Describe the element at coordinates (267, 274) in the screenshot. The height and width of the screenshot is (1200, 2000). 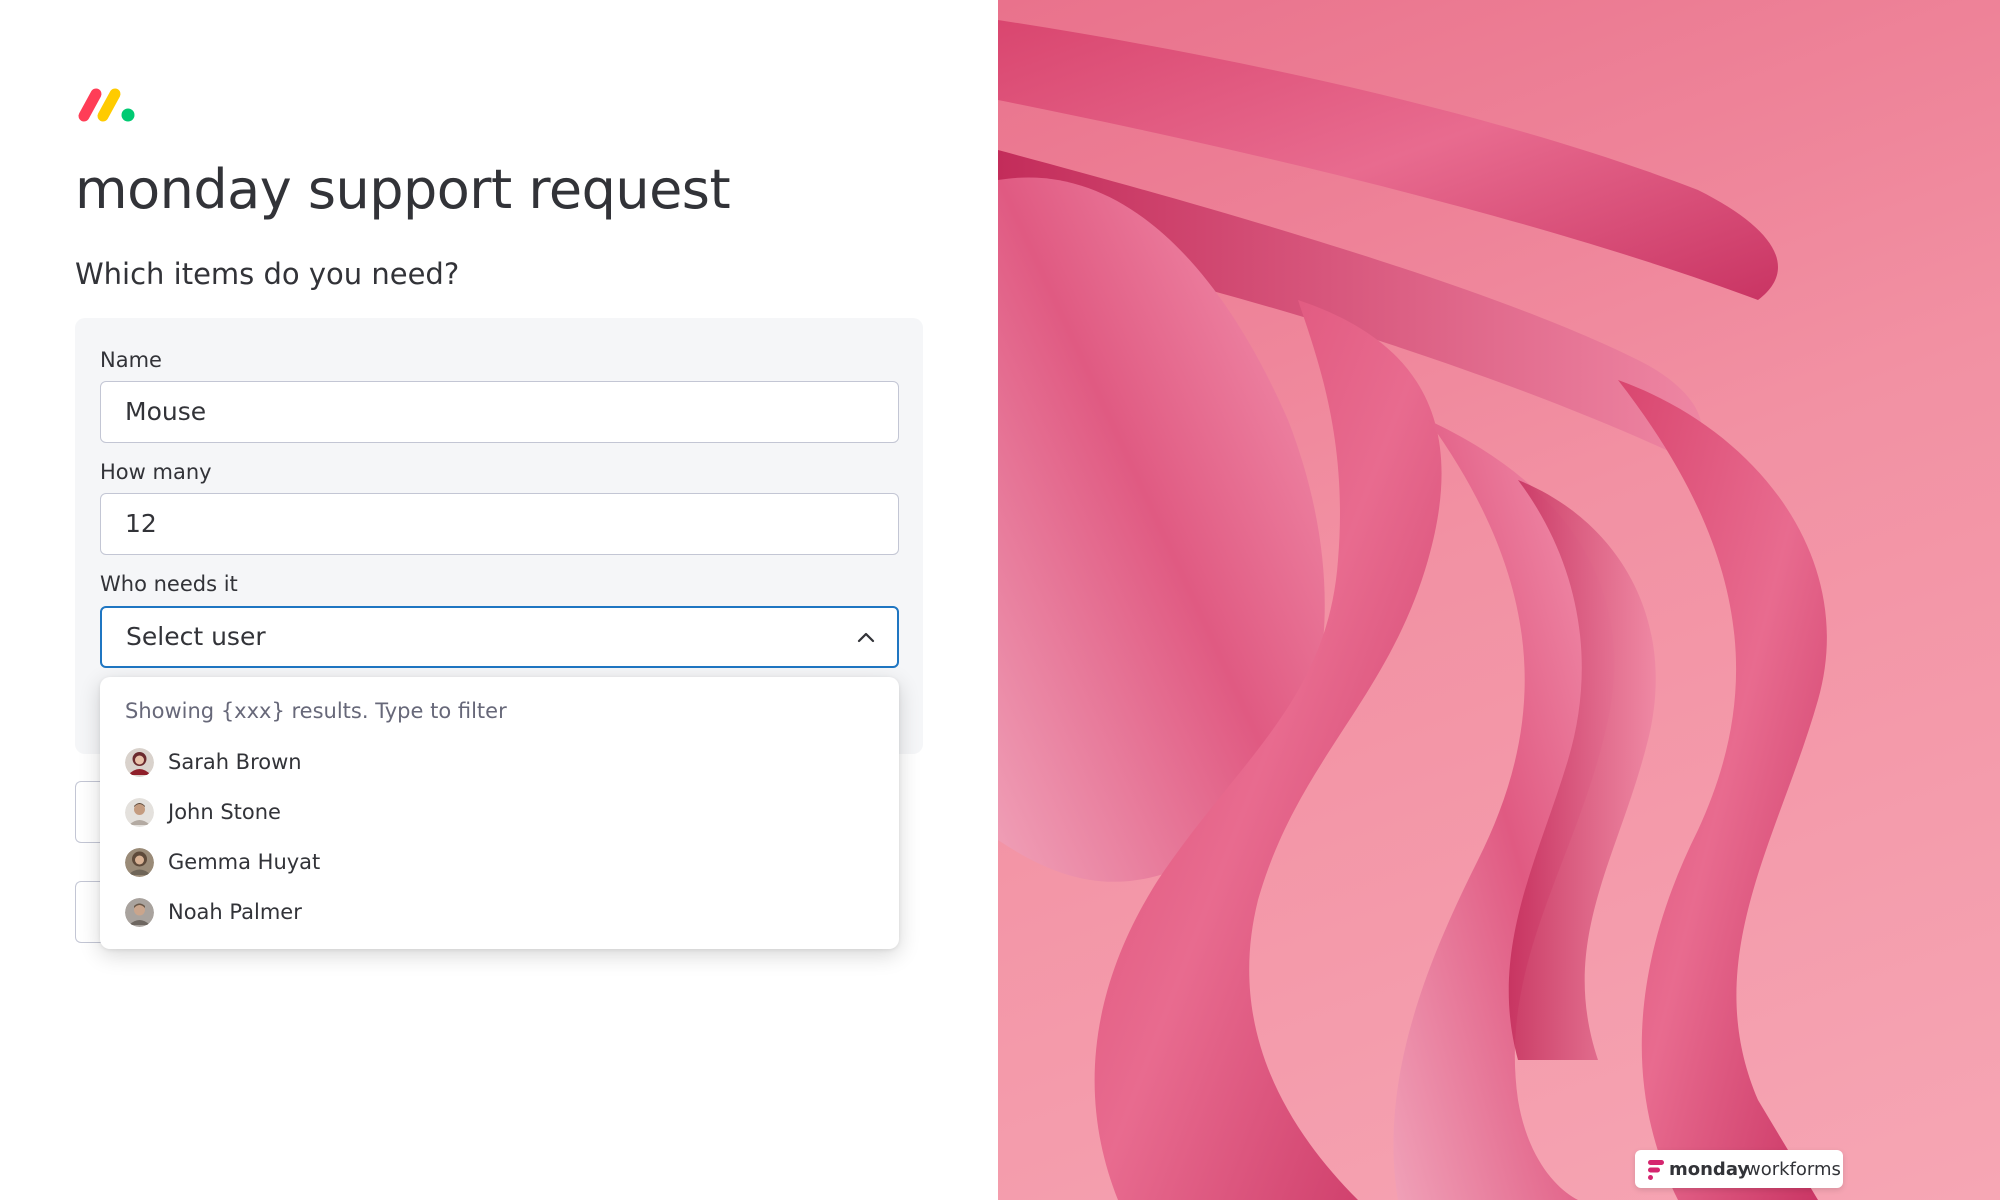
I see `form-question: Which items do you need?` at that location.